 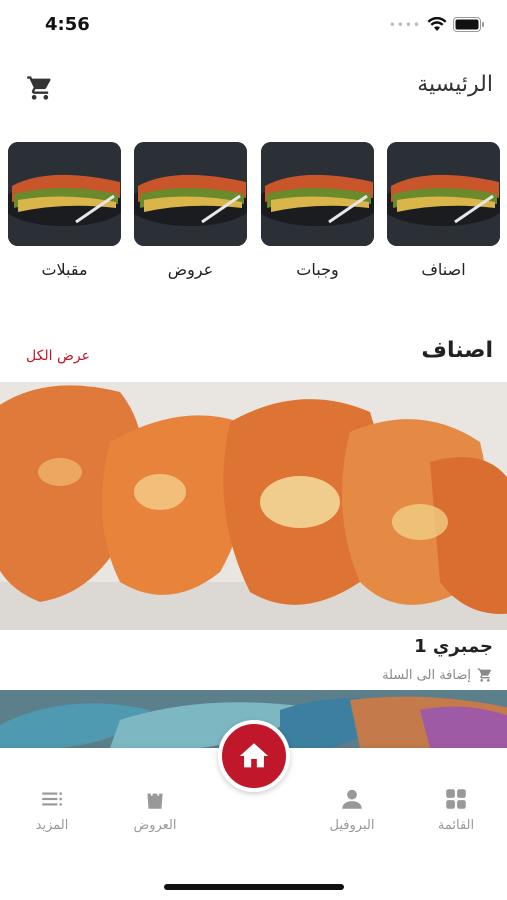 I want to click on home-icon, so click(x=254, y=755).